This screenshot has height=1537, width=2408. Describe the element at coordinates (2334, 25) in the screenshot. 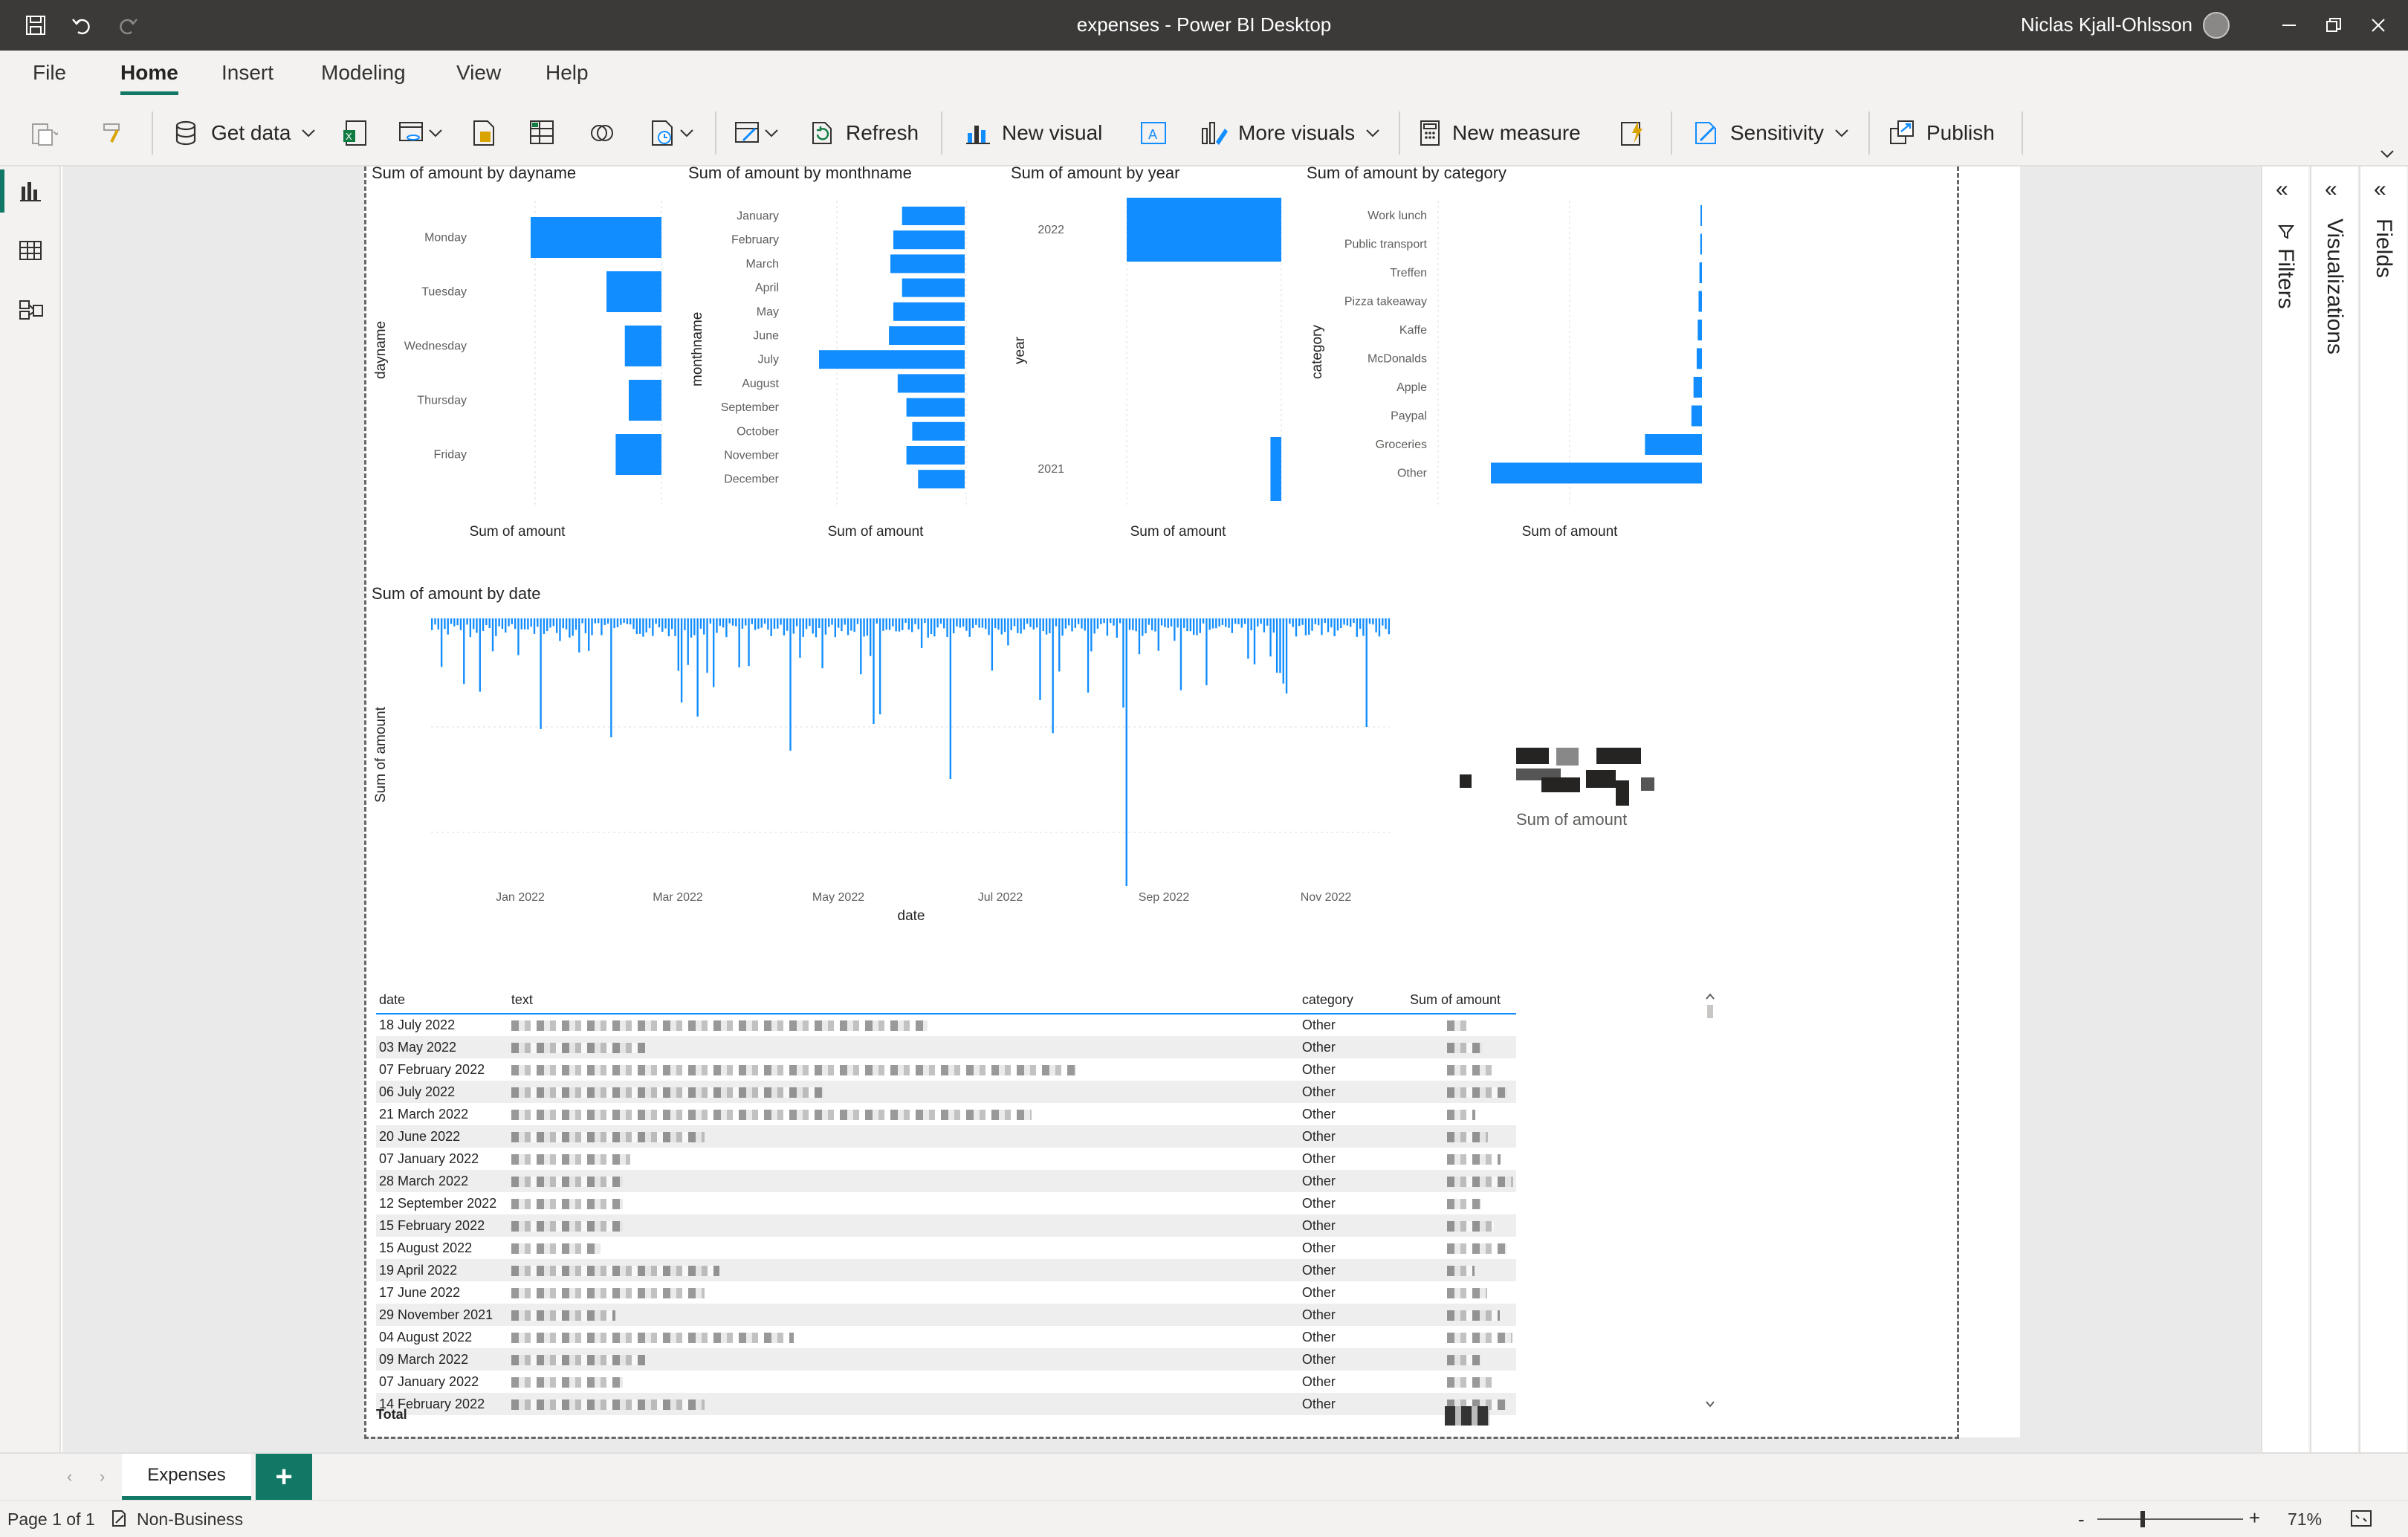

I see `restore-icon` at that location.